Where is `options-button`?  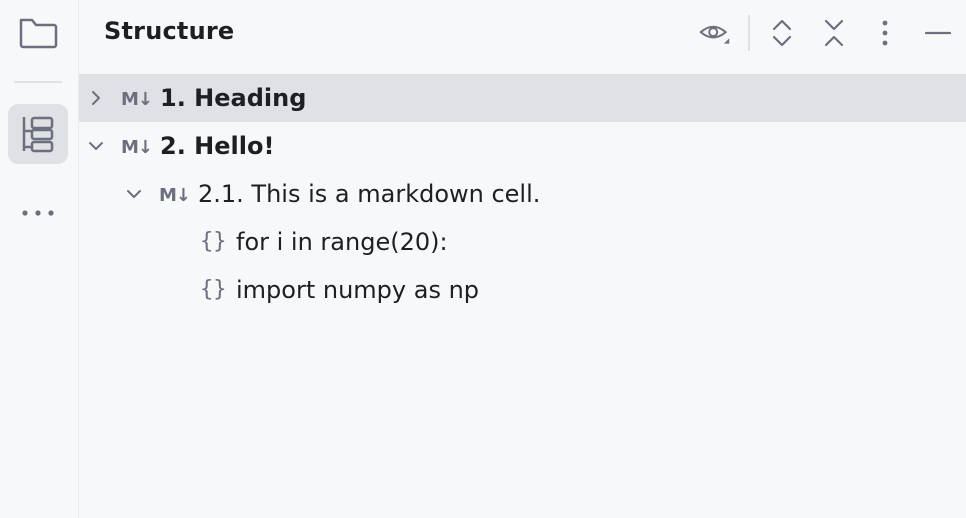
options-button is located at coordinates (885, 33).